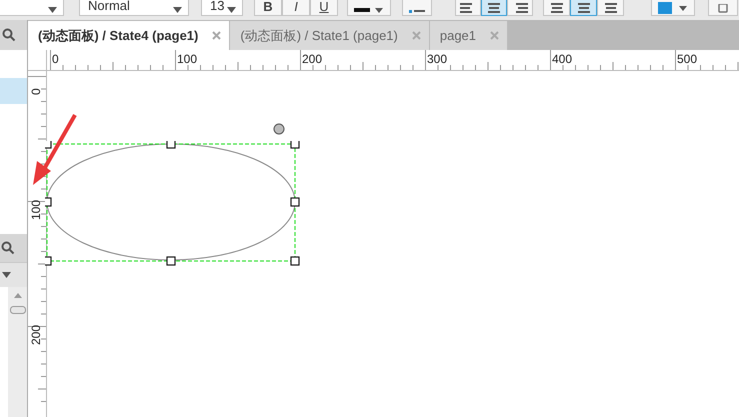 The image size is (739, 417). Describe the element at coordinates (562, 59) in the screenshot. I see `ruler-label: 400` at that location.